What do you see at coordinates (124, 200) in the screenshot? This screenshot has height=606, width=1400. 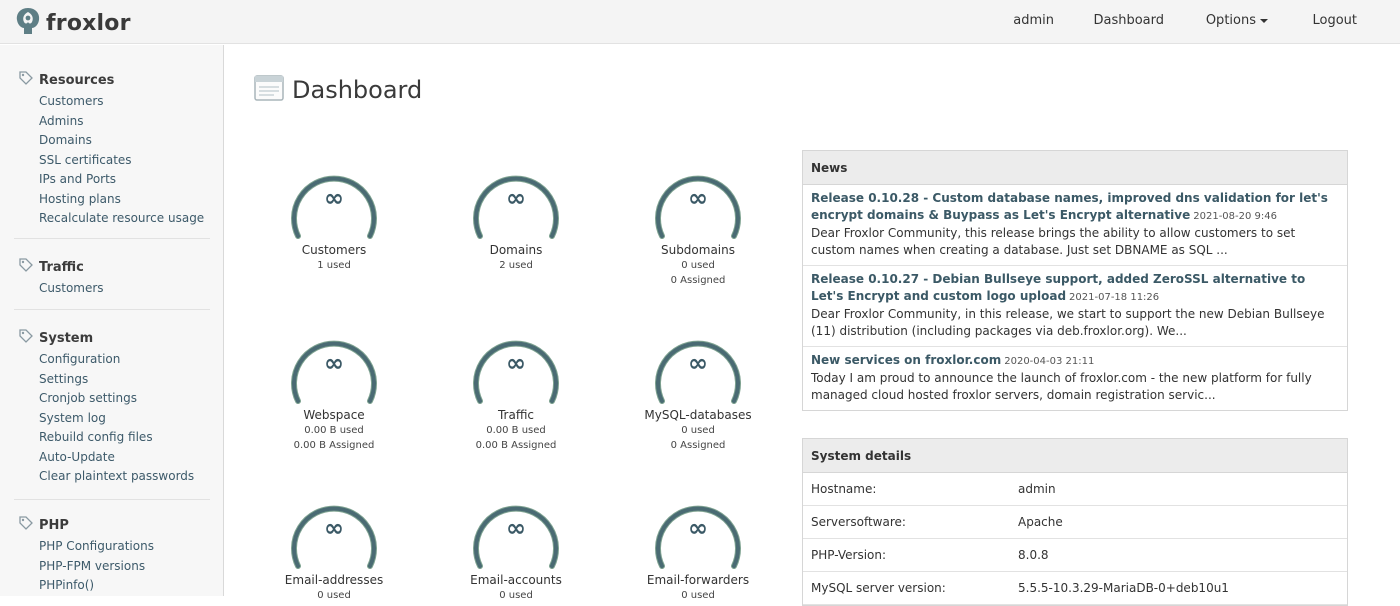 I see `sidebar-item-hosting-plans: Hosting plans` at bounding box center [124, 200].